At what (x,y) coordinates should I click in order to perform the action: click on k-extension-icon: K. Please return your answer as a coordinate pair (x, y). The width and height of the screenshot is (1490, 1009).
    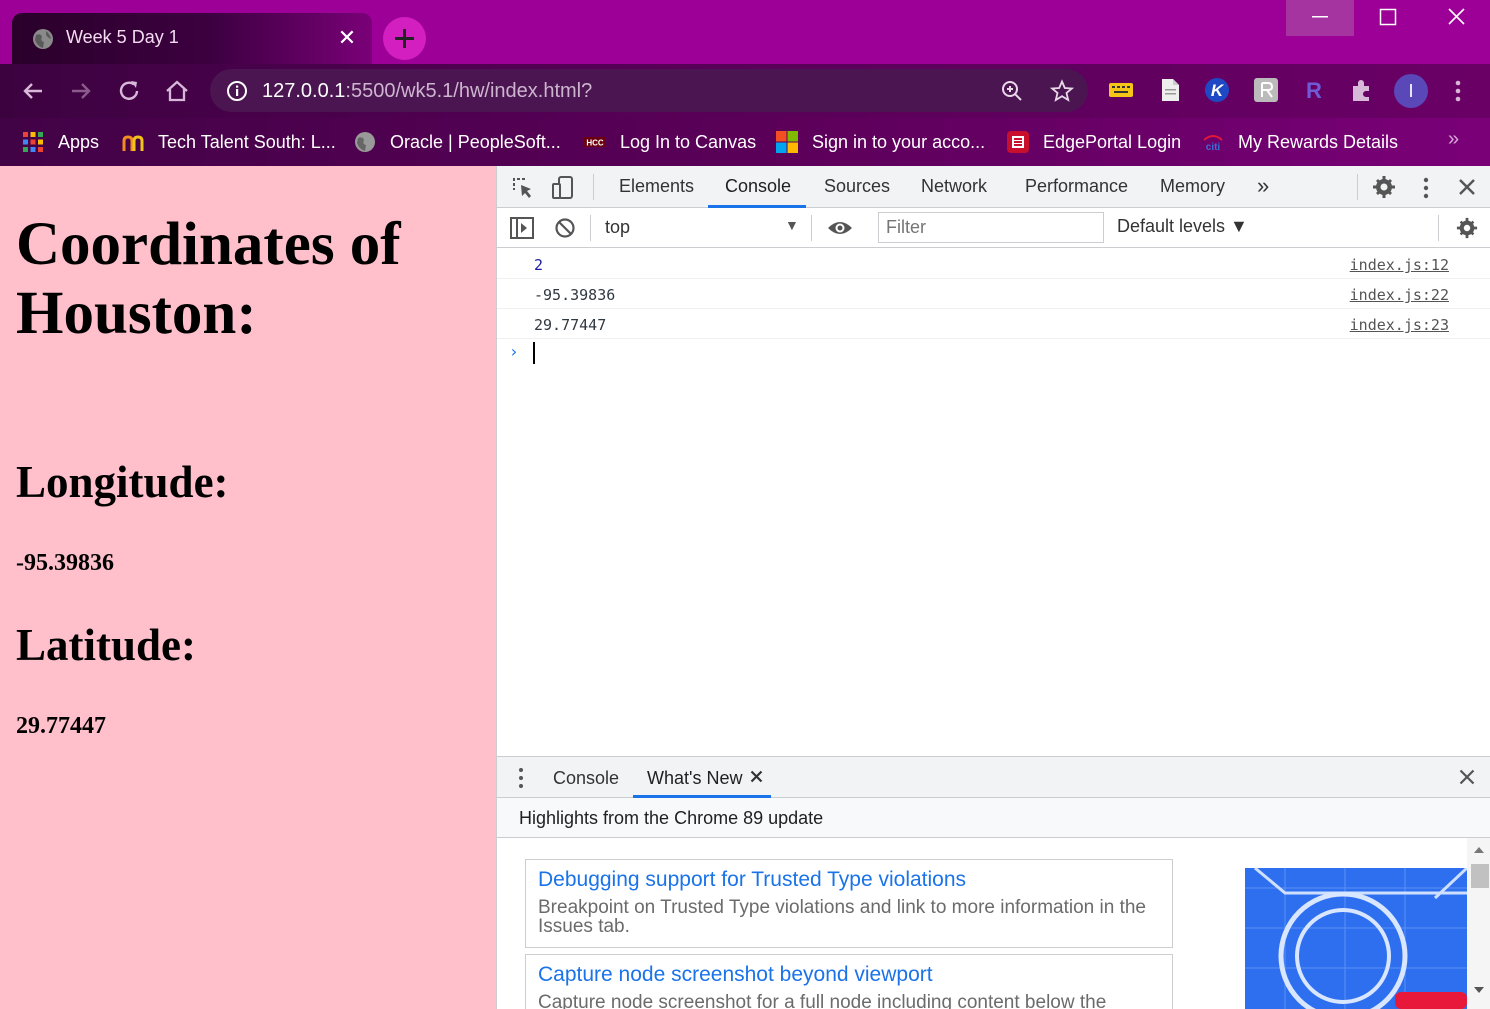
    Looking at the image, I should click on (1217, 90).